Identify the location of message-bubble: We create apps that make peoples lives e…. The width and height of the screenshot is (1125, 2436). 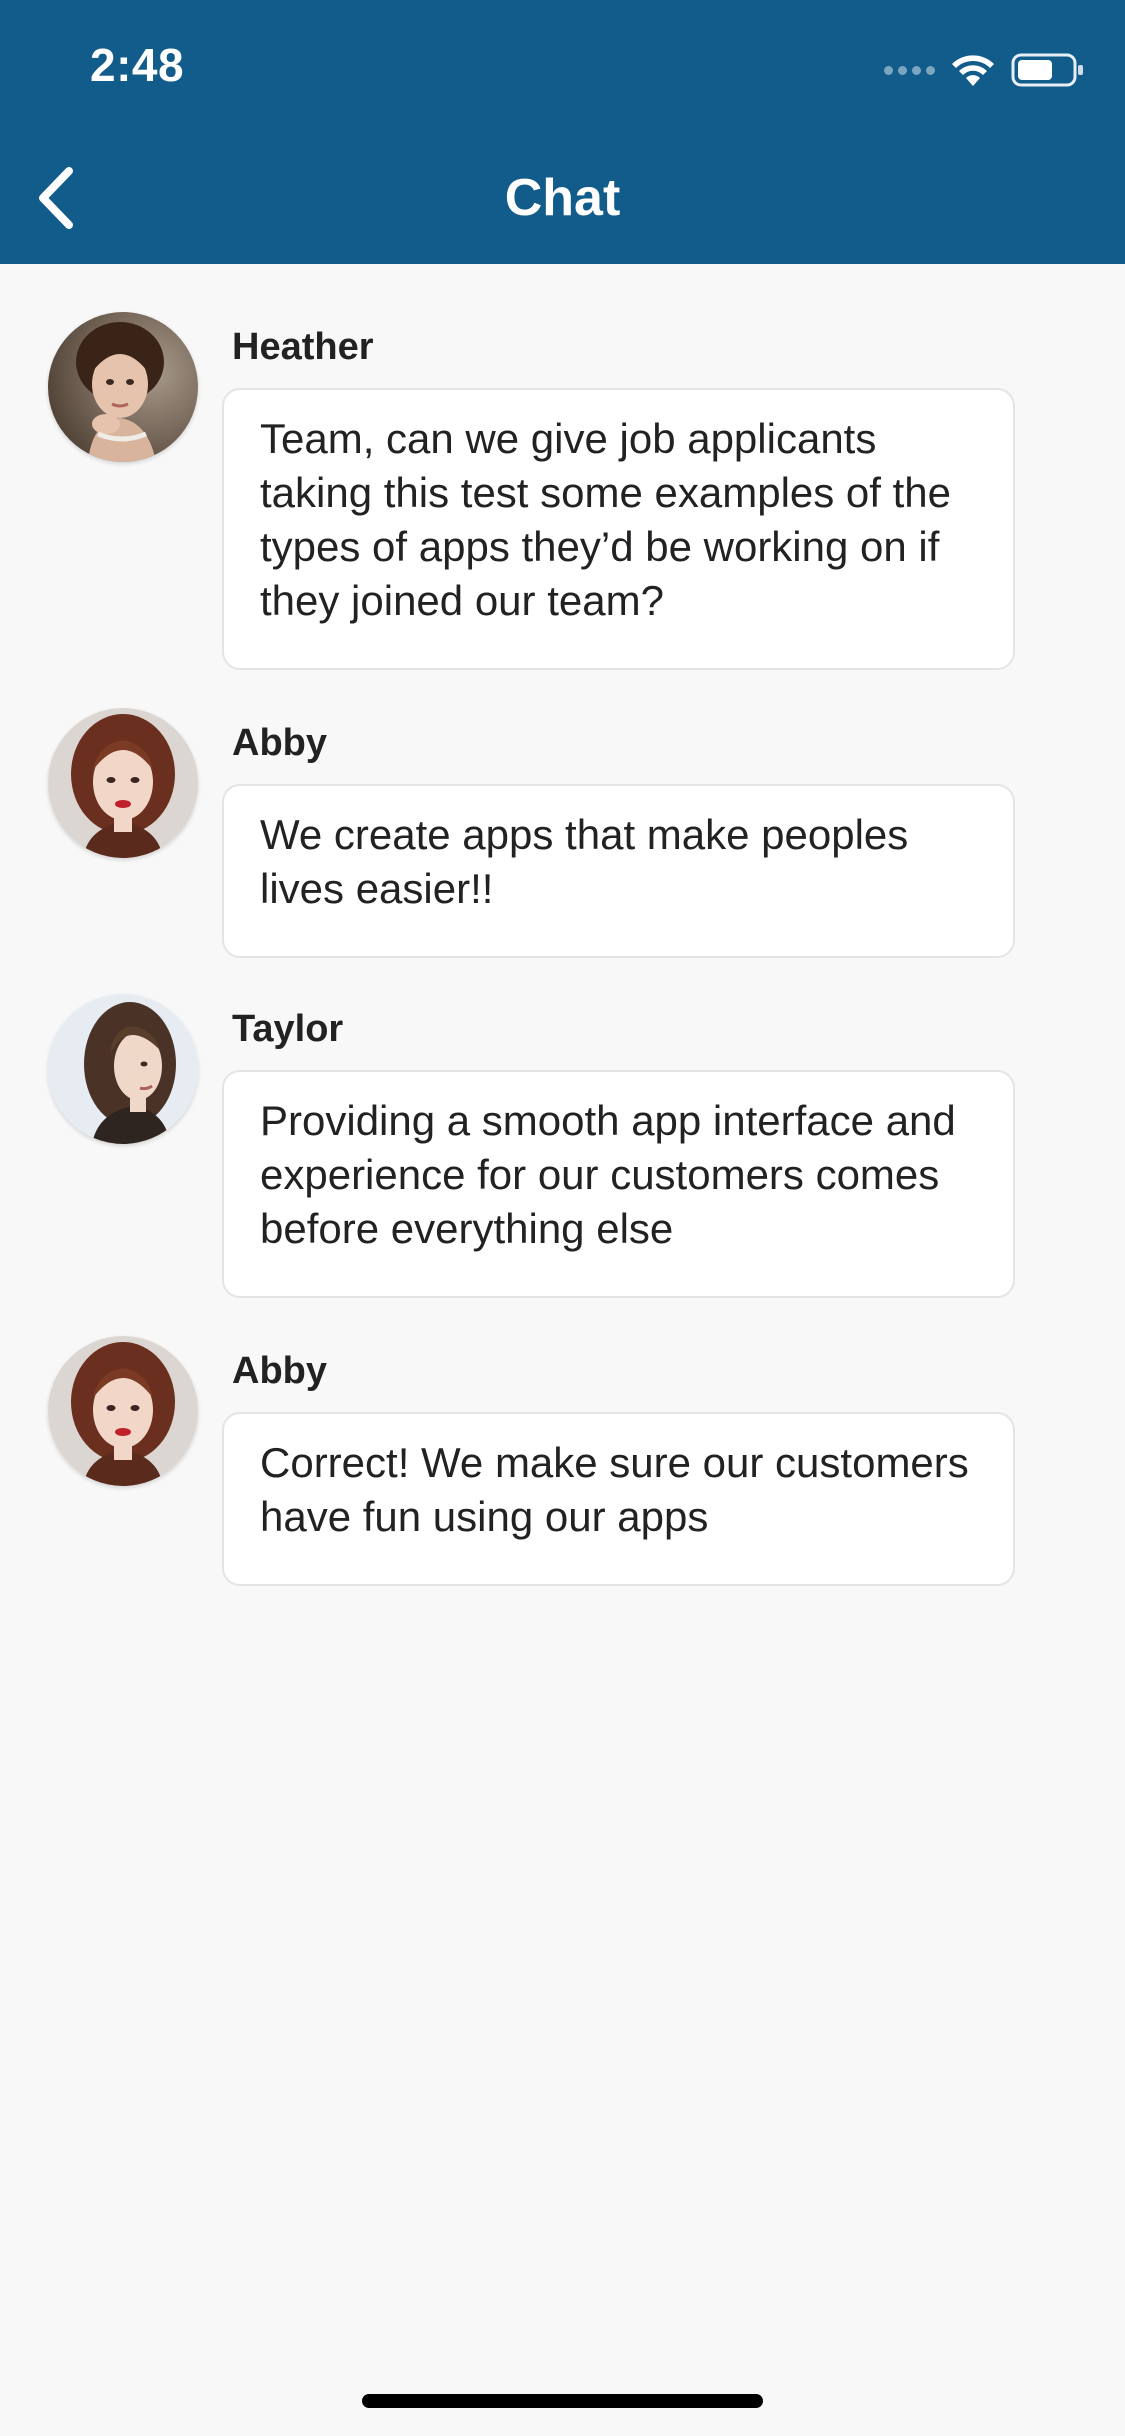
(618, 871).